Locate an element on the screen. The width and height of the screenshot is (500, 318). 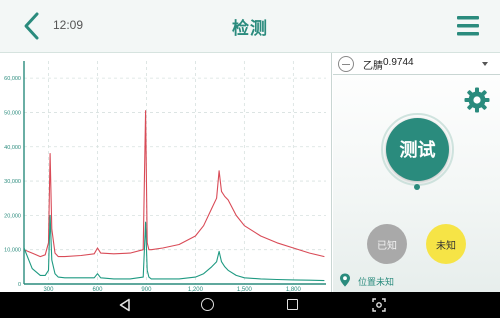
substance-icon is located at coordinates (346, 64).